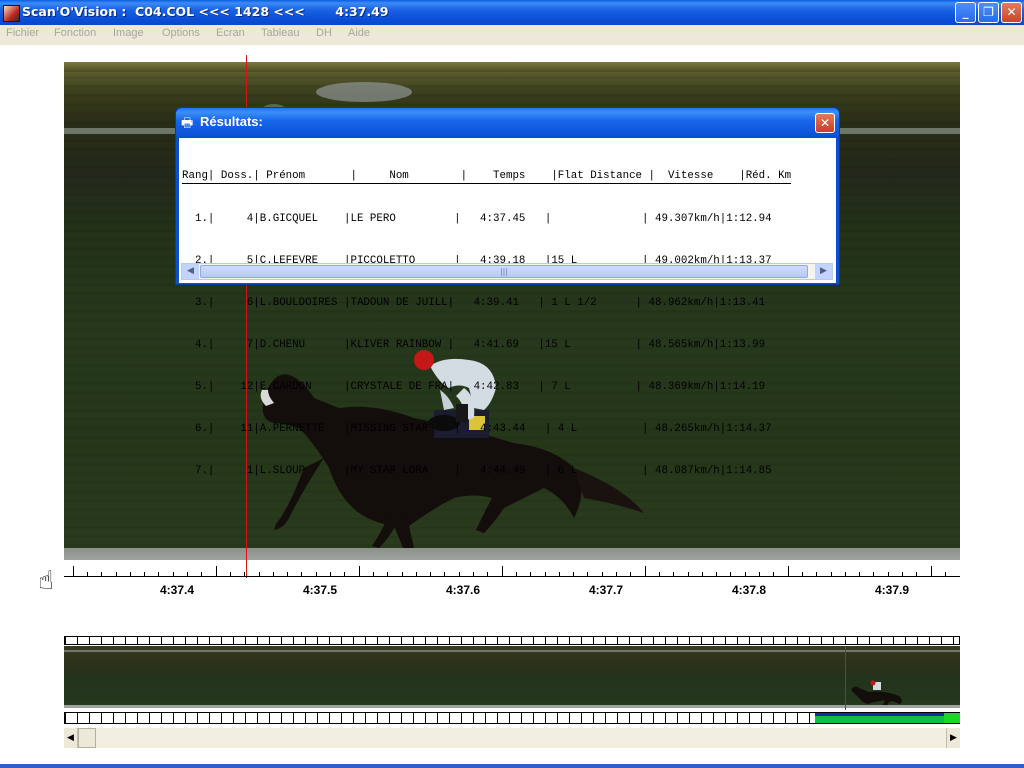  Describe the element at coordinates (1011, 12) in the screenshot. I see `close-button: ✕` at that location.